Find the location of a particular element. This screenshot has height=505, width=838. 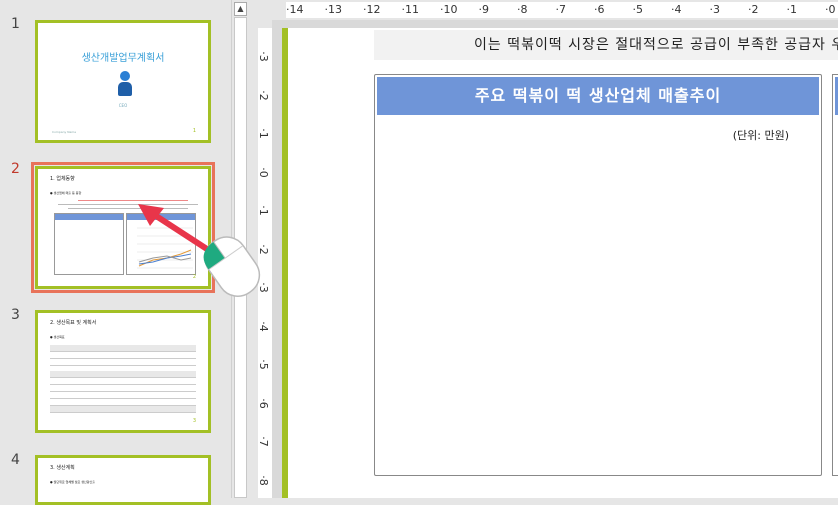

slide-3-bullet: ● 생산목표 is located at coordinates (57, 337).